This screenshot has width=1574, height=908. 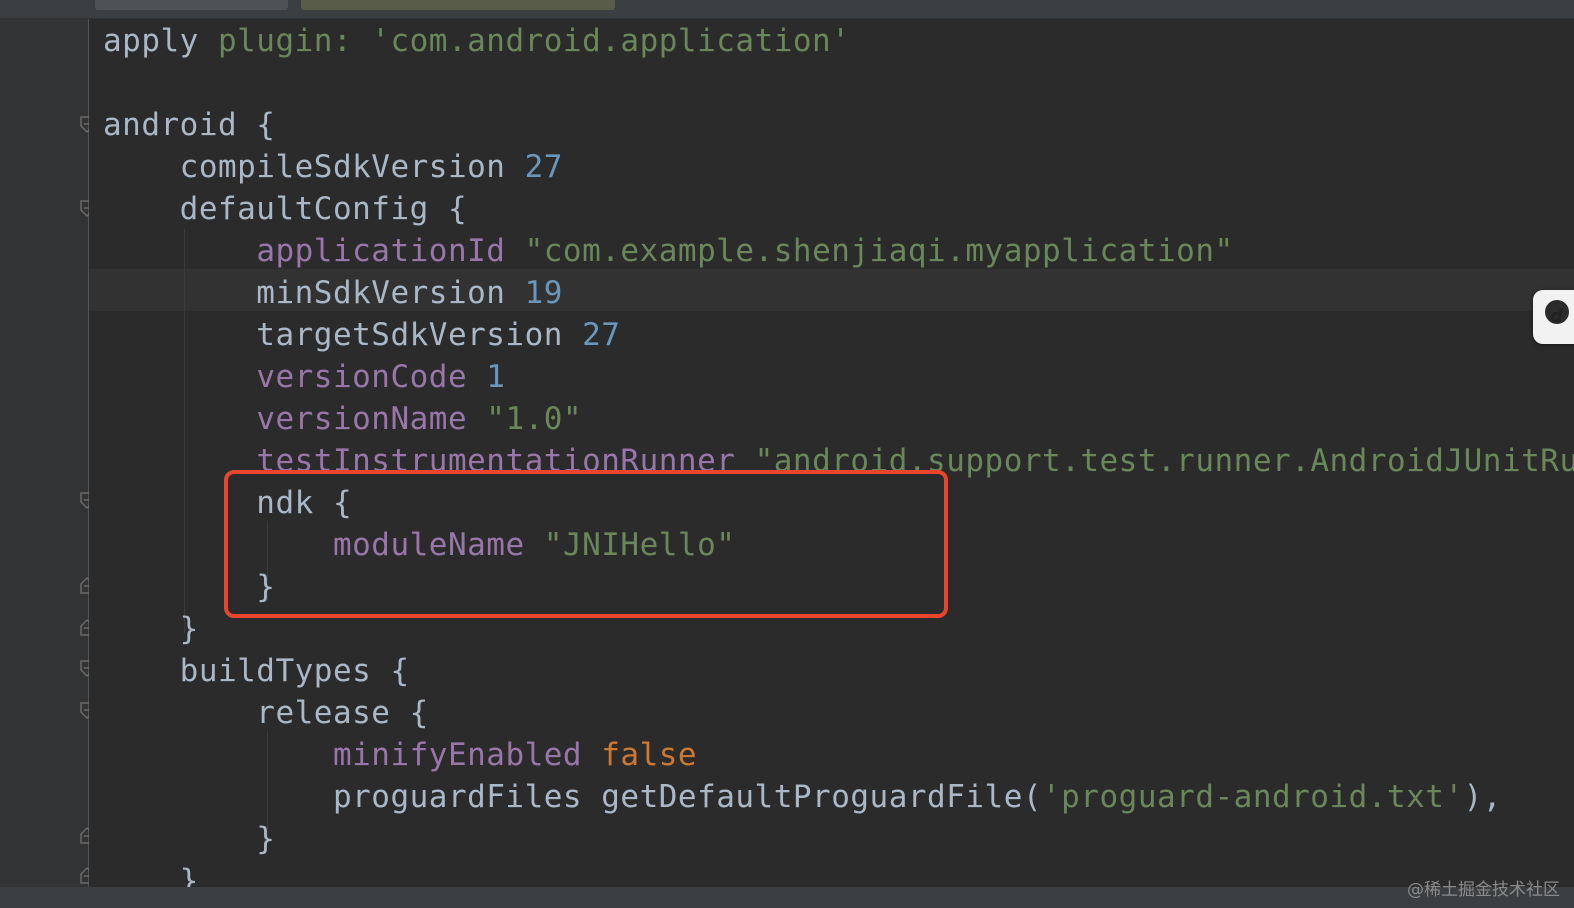 What do you see at coordinates (787, 897) in the screenshot?
I see `status-bar` at bounding box center [787, 897].